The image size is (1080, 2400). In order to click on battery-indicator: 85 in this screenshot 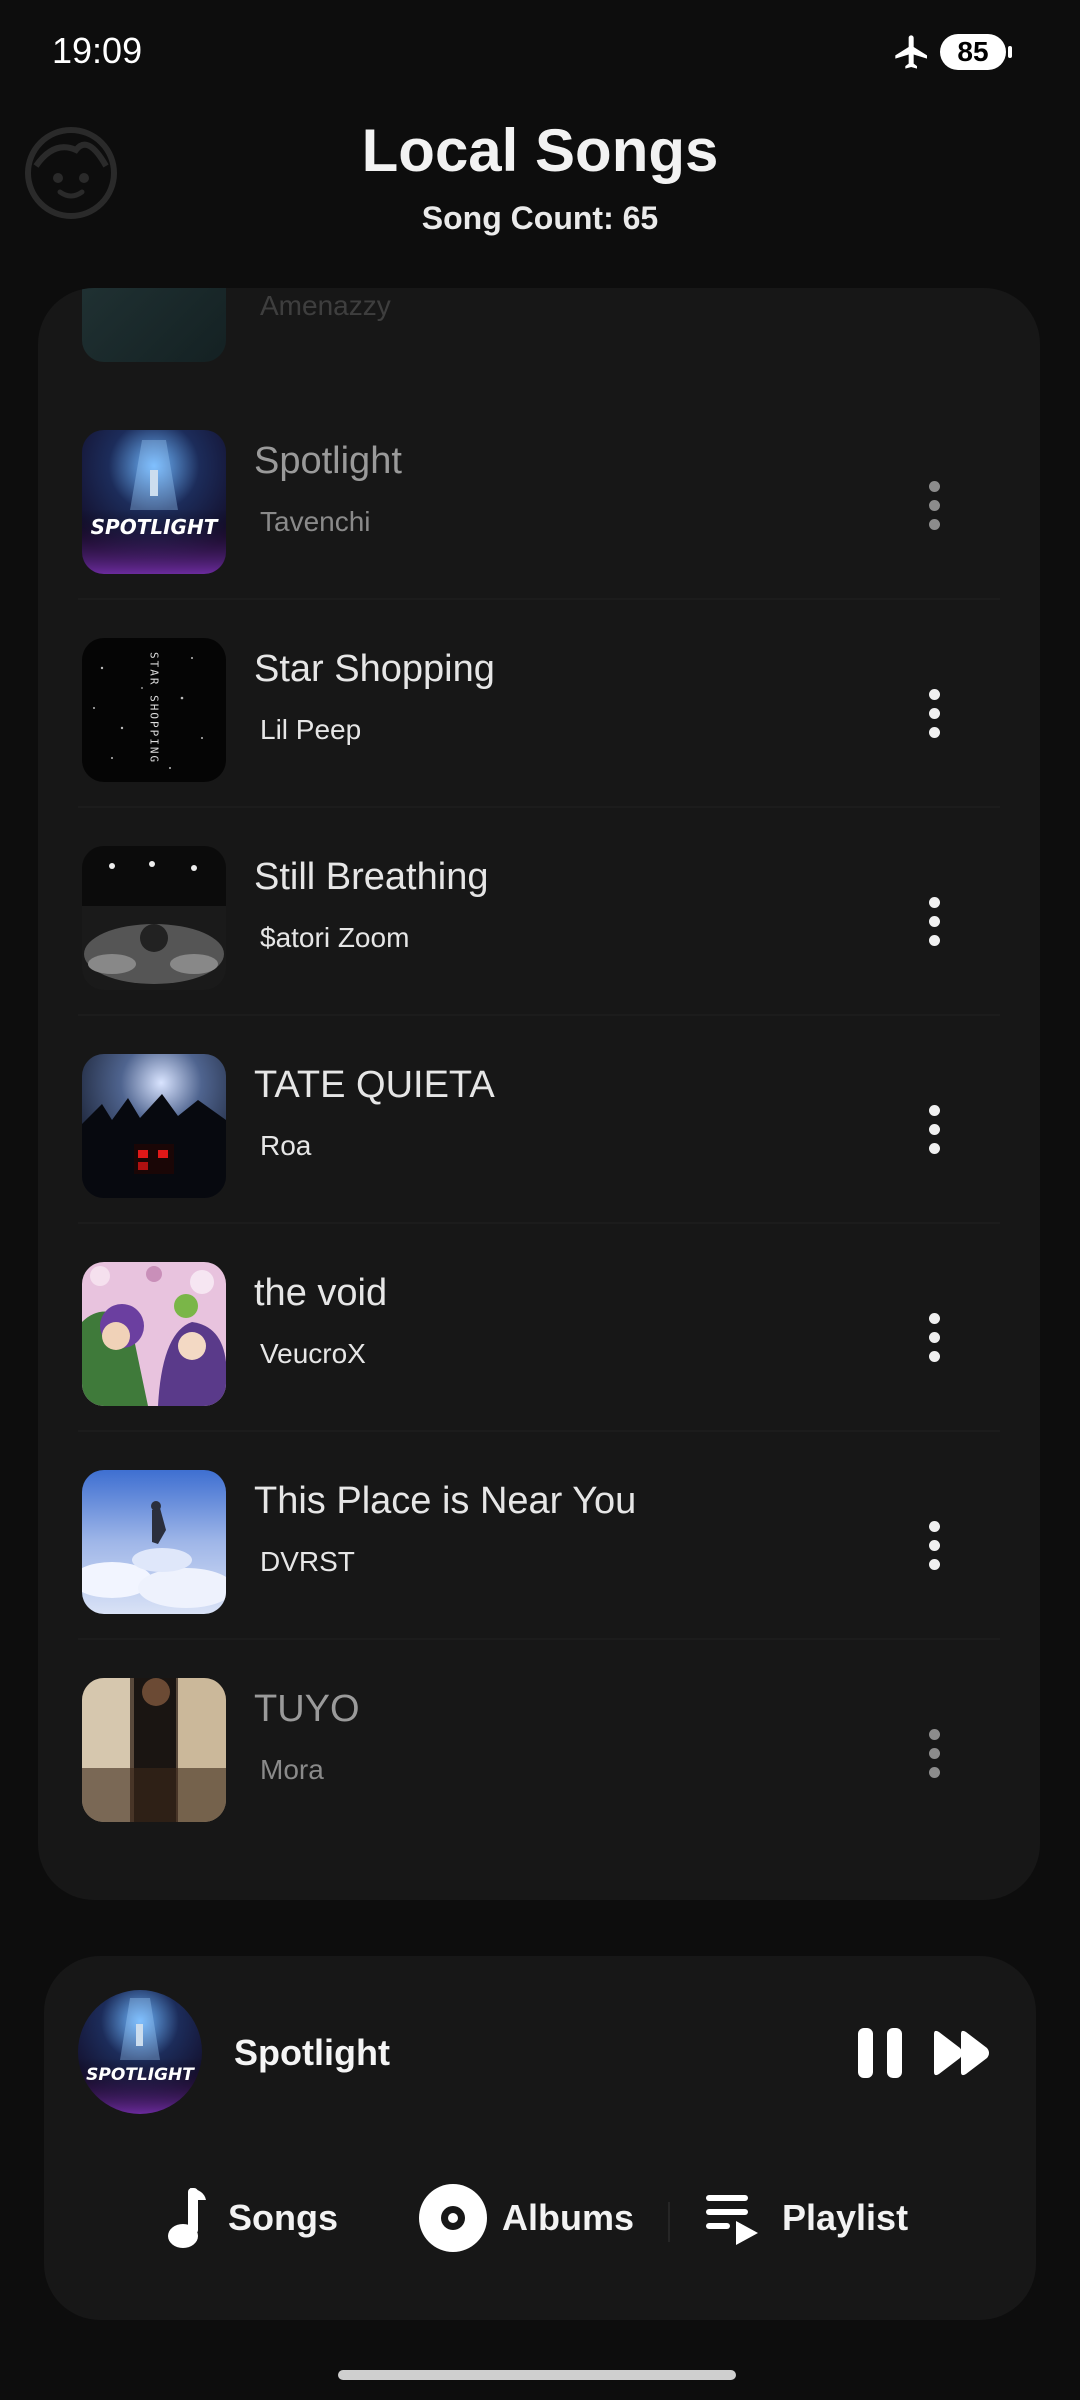, I will do `click(976, 52)`.